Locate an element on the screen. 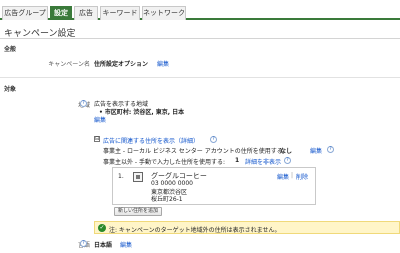  location-extension-title-link: 広告に関連する住所を表示（詳細） is located at coordinates (151, 140).